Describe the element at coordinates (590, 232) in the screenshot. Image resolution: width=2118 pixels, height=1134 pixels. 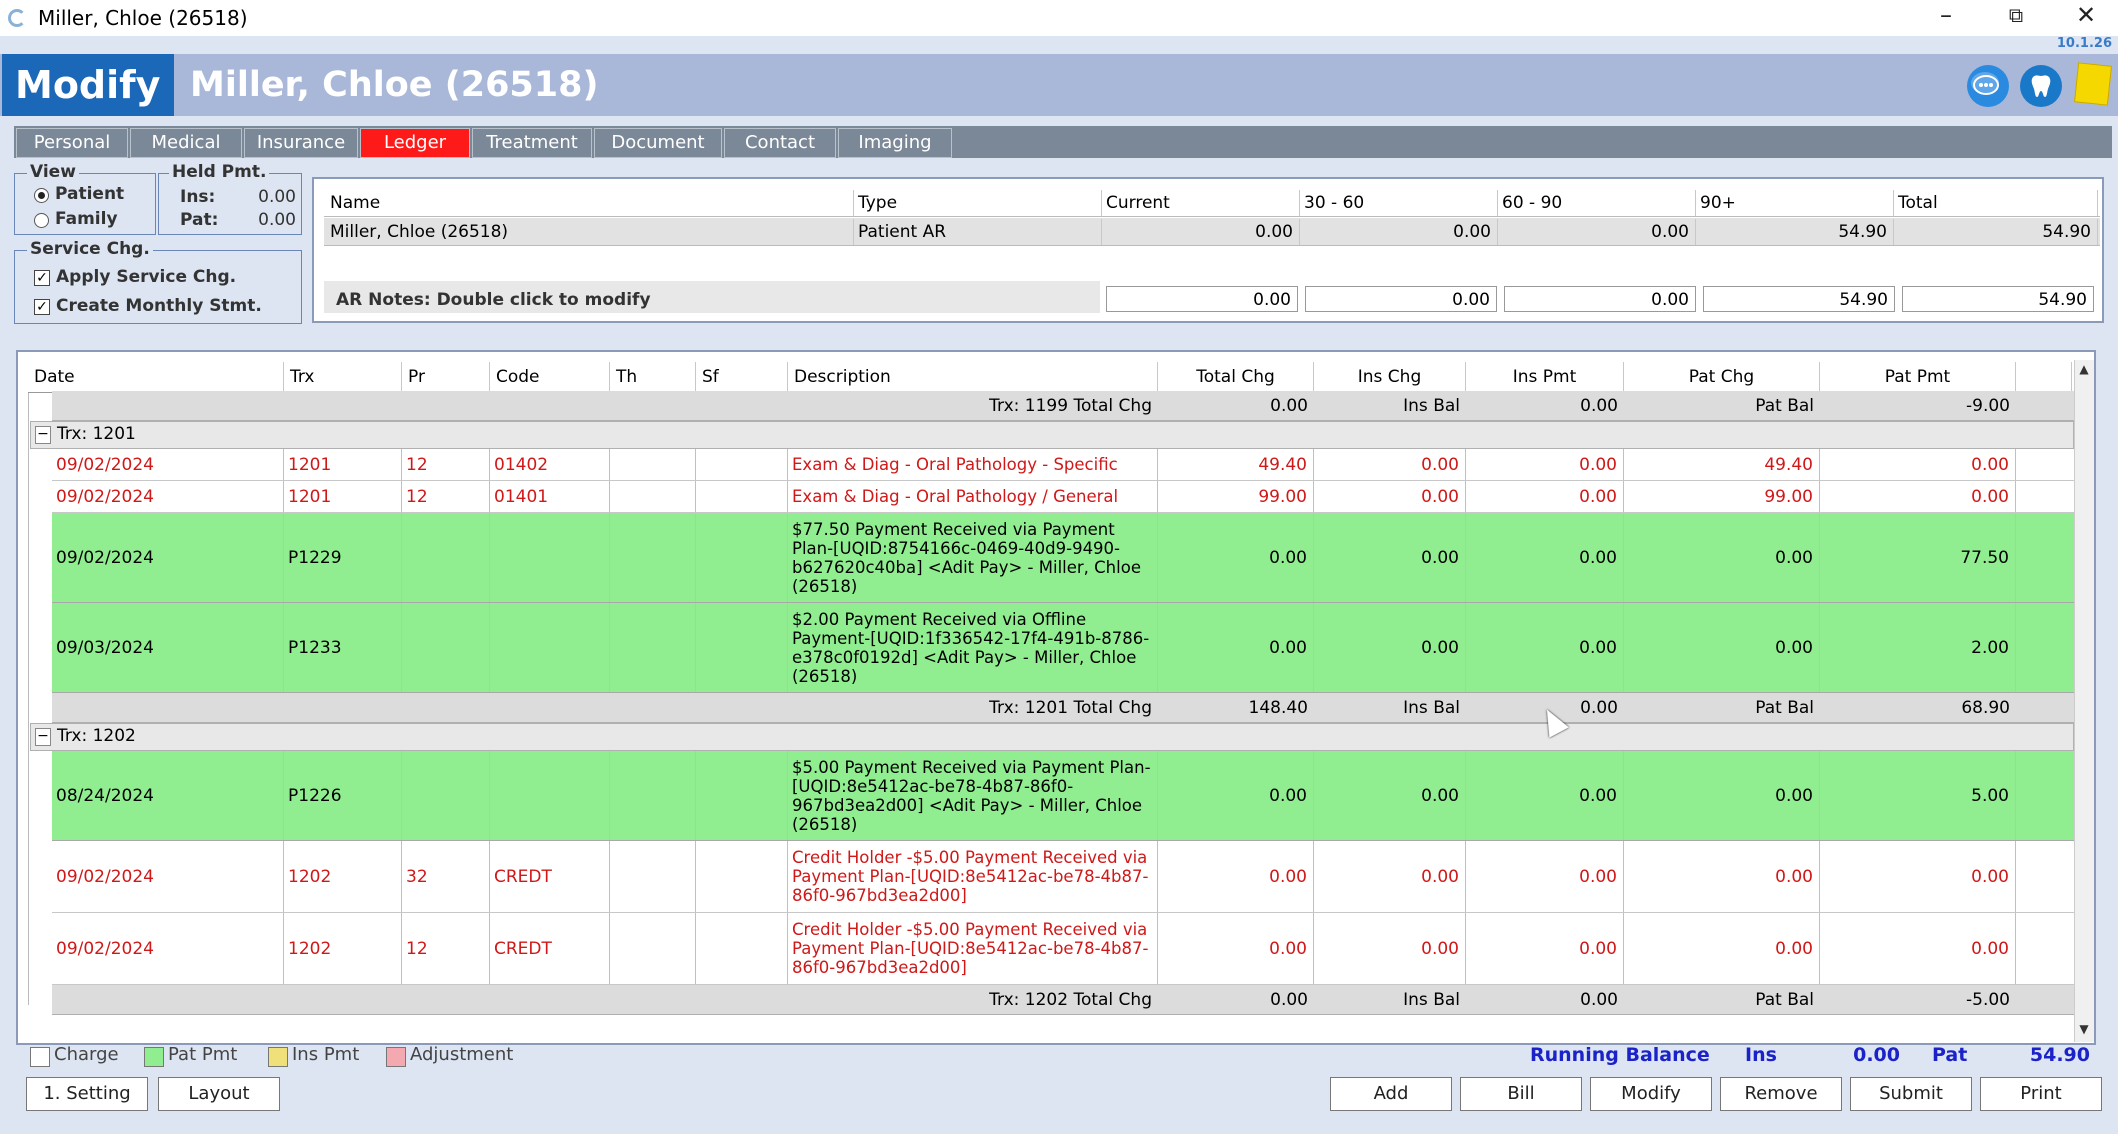
I see `ar-row-cell-0: Miller, Chloe (26518)` at that location.